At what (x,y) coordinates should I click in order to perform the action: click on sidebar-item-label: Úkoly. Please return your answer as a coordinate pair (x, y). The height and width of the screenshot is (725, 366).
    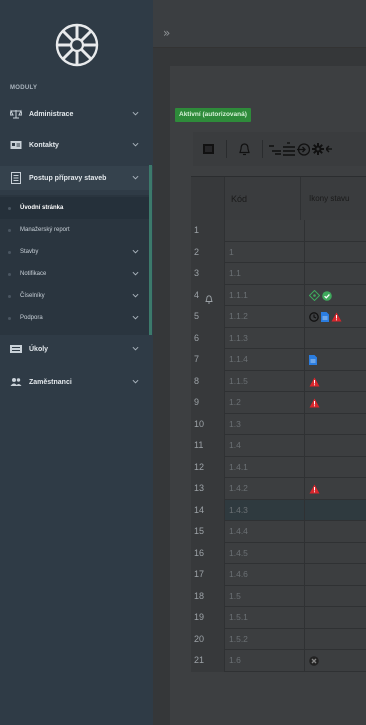
    Looking at the image, I should click on (39, 349).